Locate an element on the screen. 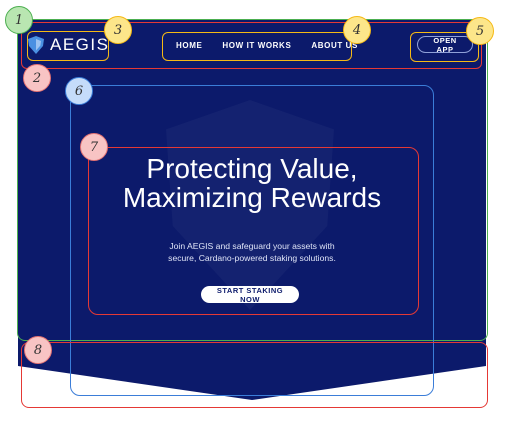  annotation-badge-2: 2 is located at coordinates (37, 78).